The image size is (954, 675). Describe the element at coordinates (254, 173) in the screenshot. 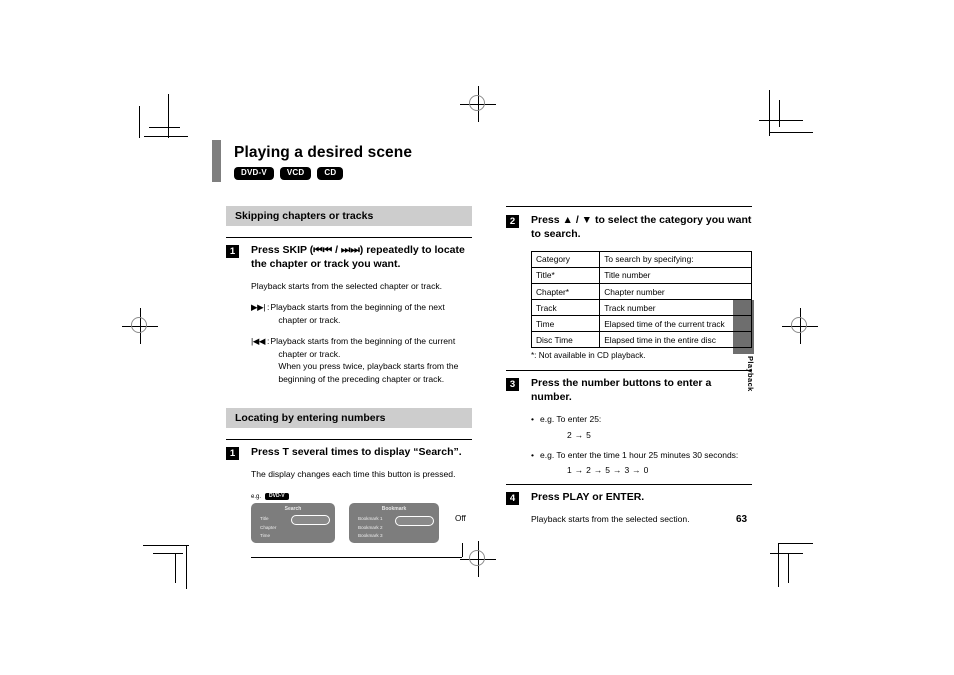

I see `disc-badge-dvdv: DVD-V` at that location.